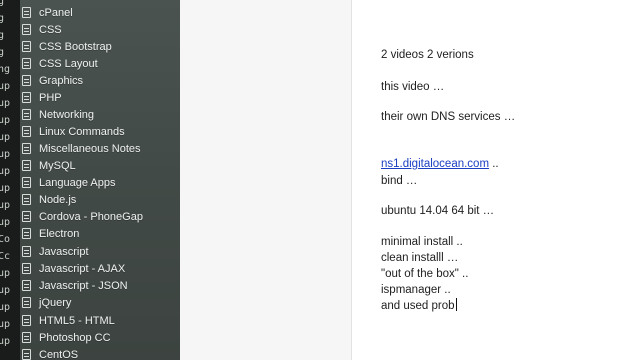  I want to click on sidebar-item-label: PHP, so click(50, 97).